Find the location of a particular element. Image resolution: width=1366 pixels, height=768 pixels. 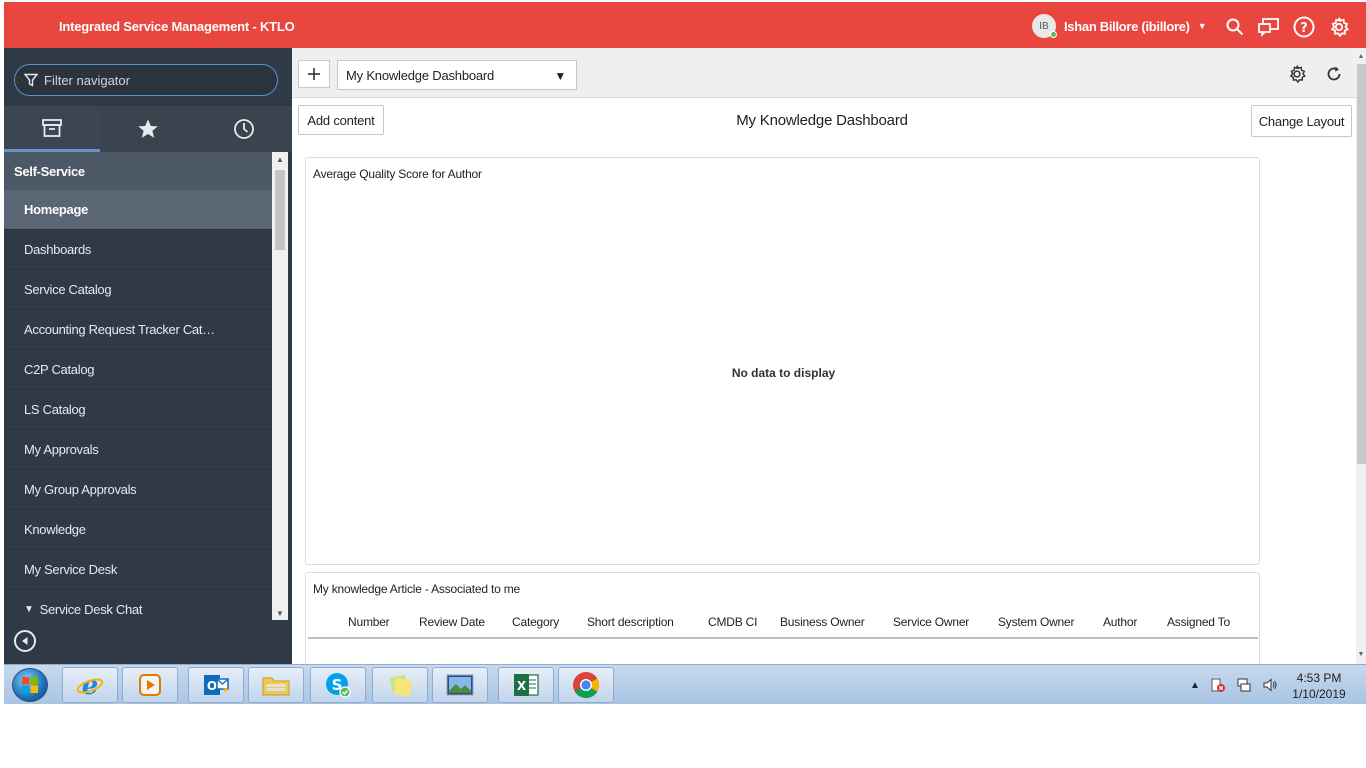

user-menu: IB Ishan Billore (ibillore) ▼ is located at coordinates (1119, 26).